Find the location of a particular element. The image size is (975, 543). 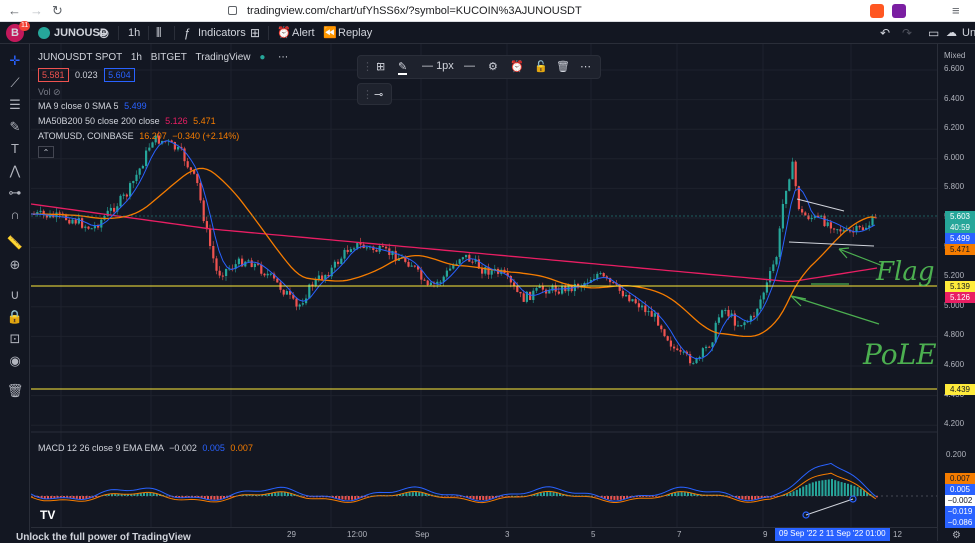

hidden-eye-icon: ⊘ is located at coordinates (57, 92).